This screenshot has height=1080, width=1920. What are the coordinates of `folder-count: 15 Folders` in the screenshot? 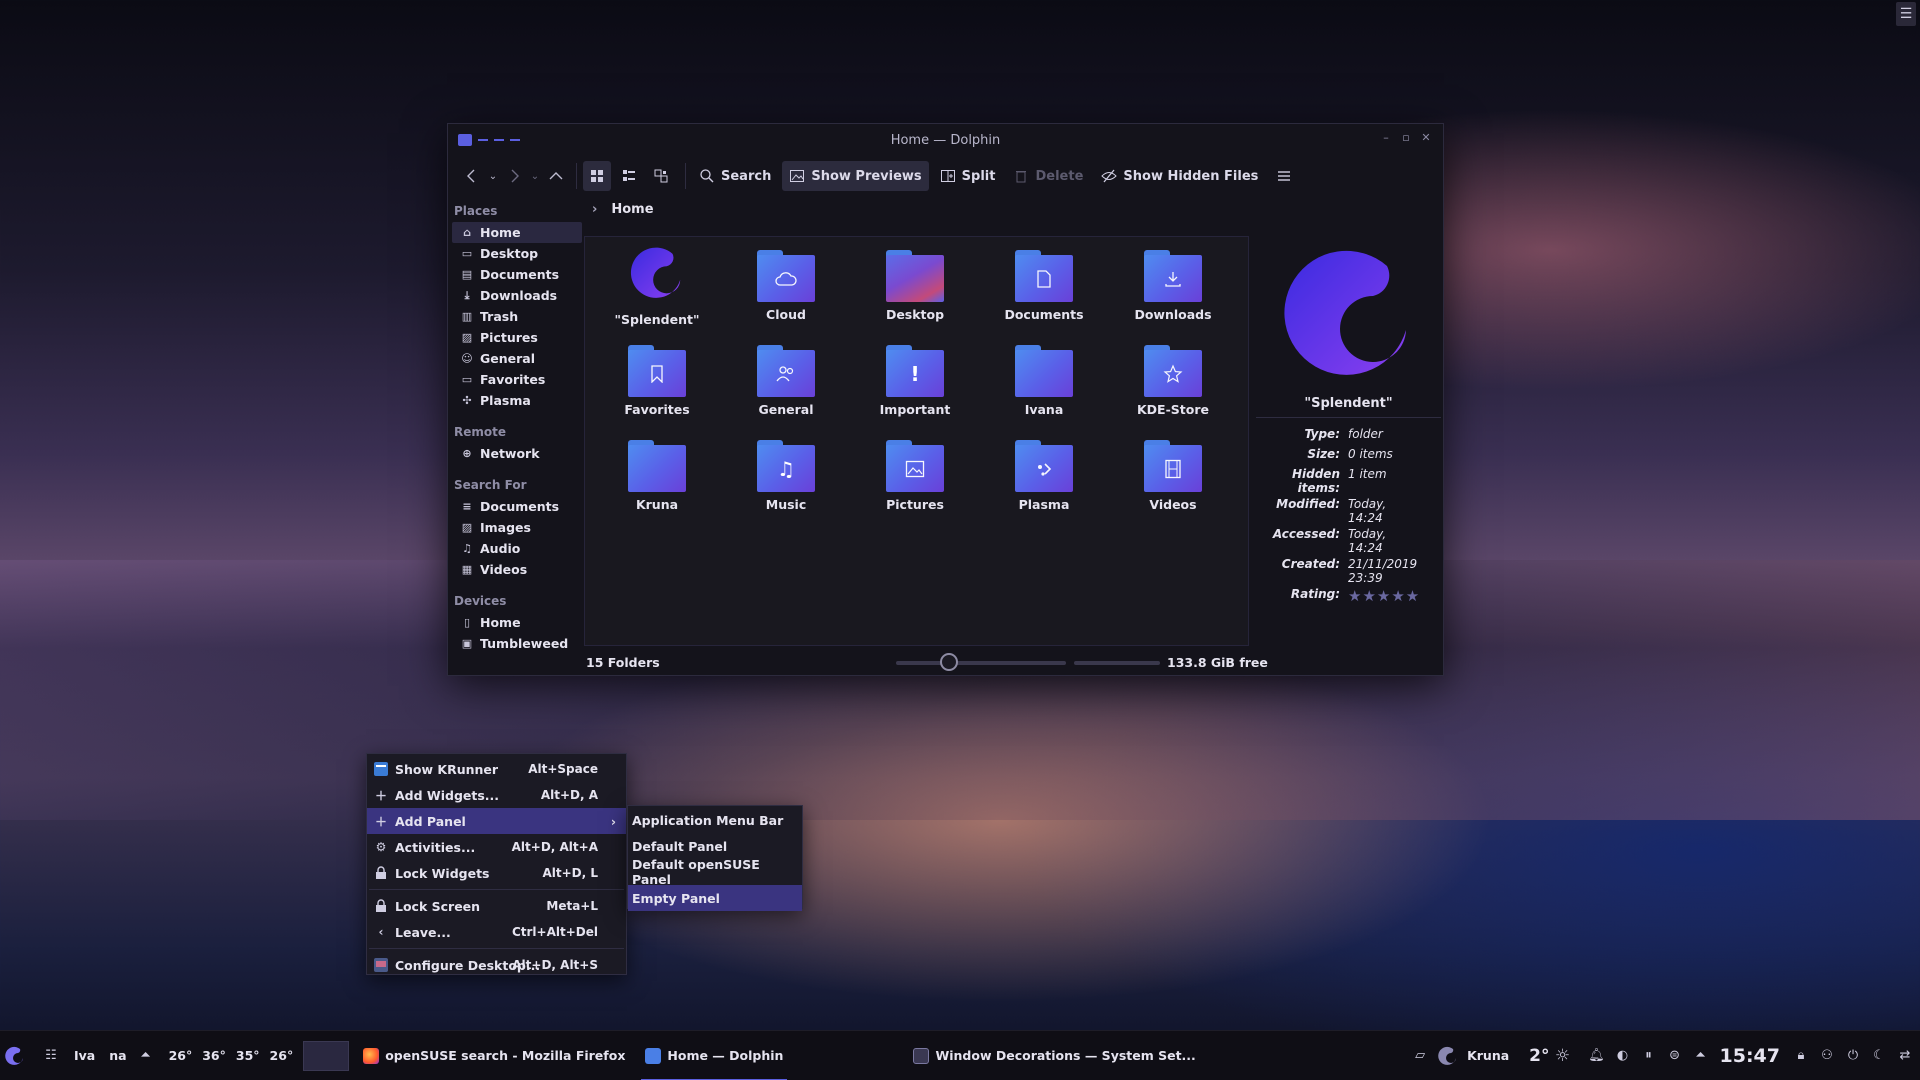 It's located at (623, 662).